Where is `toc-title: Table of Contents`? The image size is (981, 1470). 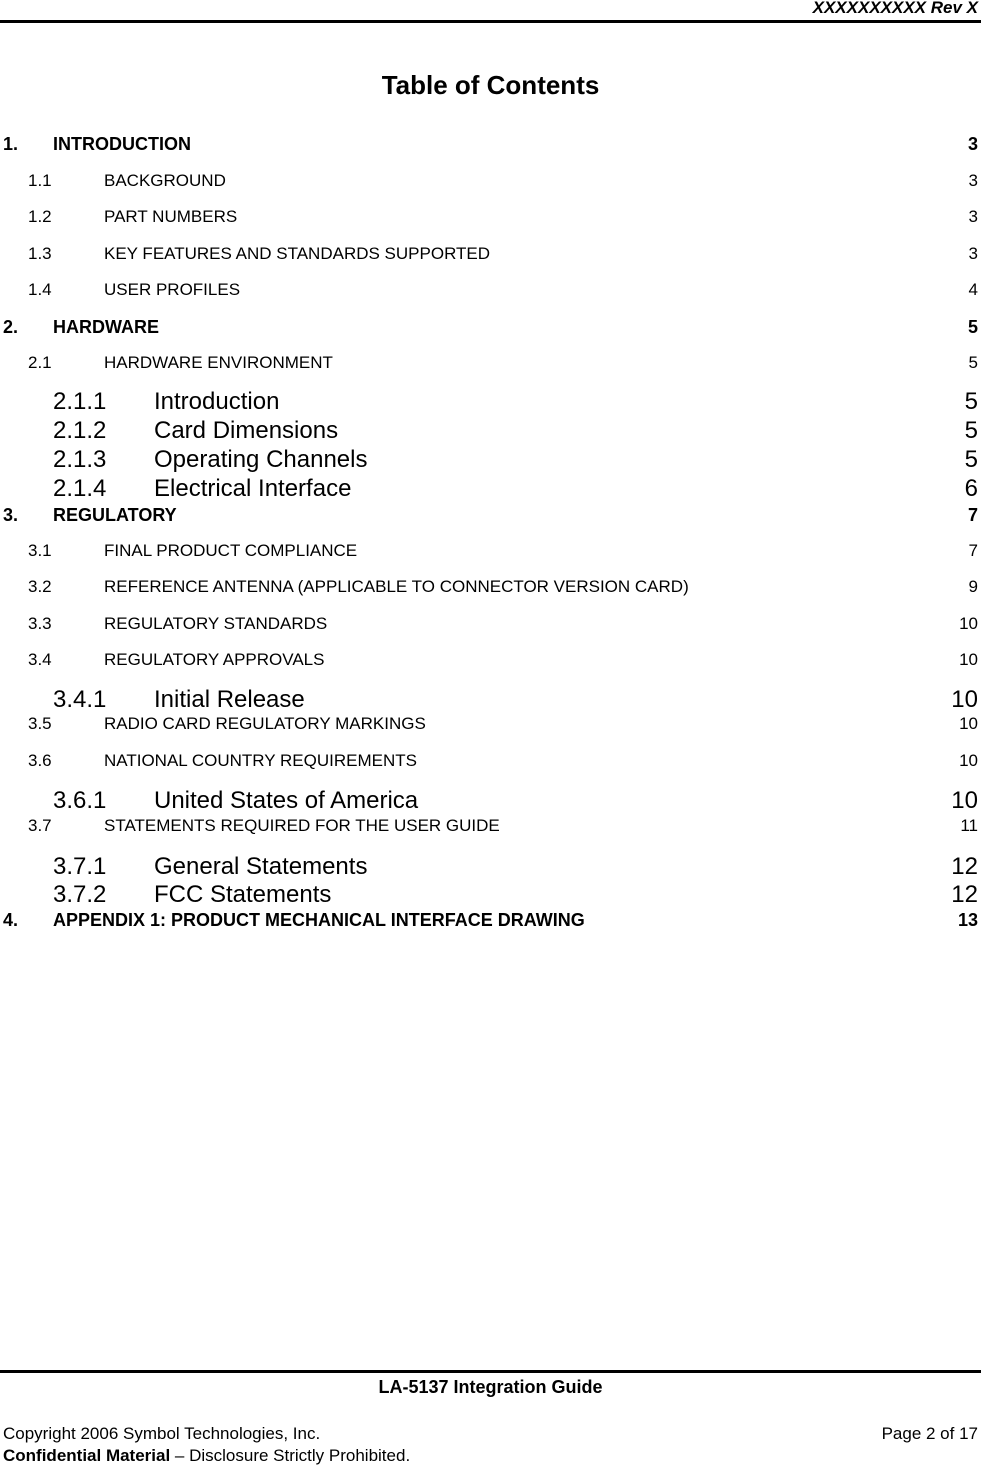
toc-title: Table of Contents is located at coordinates (490, 85).